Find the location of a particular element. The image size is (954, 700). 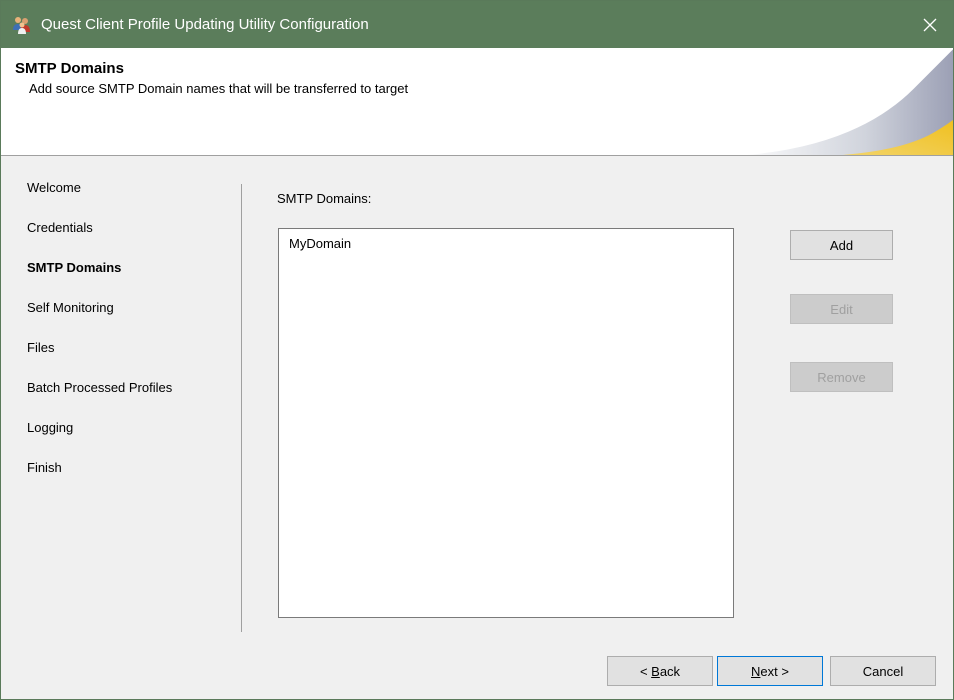

nav-item-self-monitoring: Self Monitoring is located at coordinates (70, 307).